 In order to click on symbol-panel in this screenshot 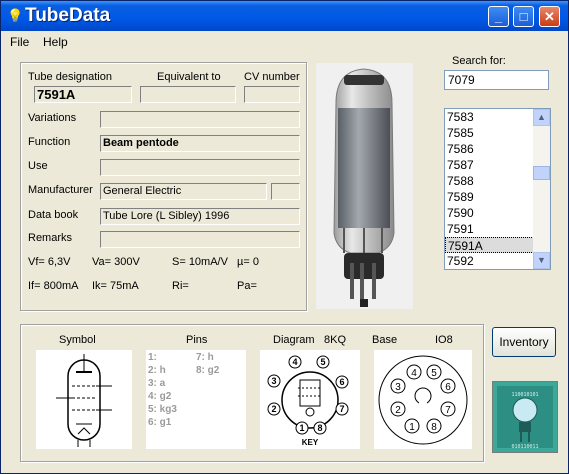, I will do `click(84, 399)`.